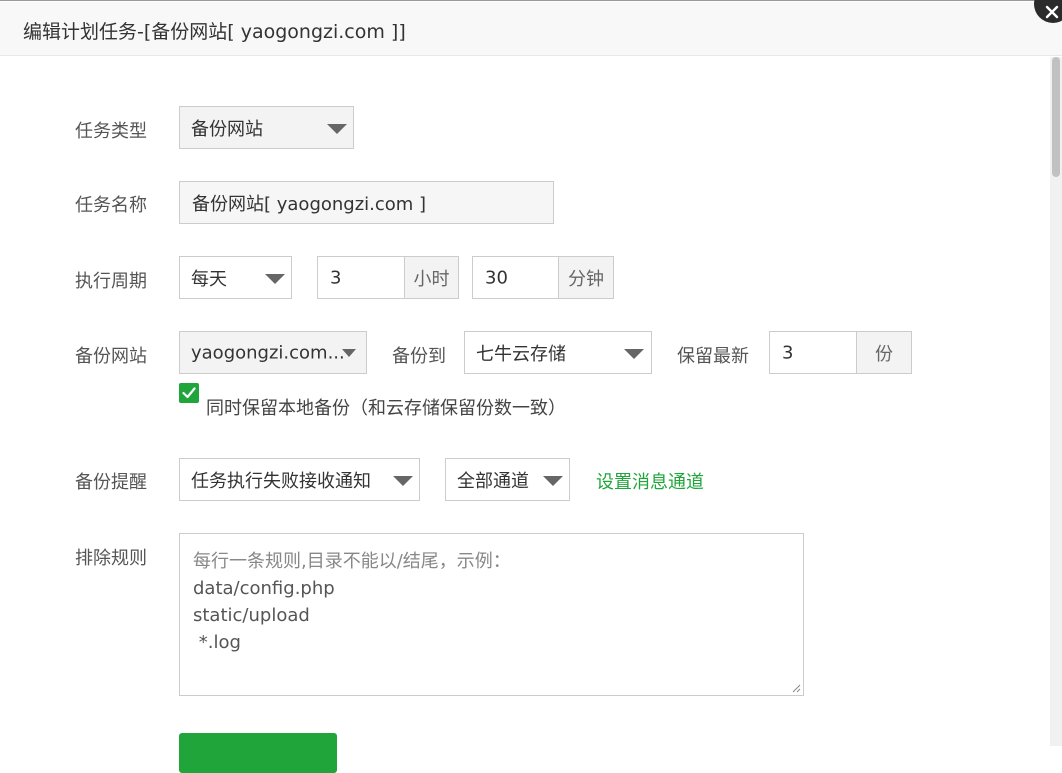 Image resolution: width=1062 pixels, height=773 pixels. What do you see at coordinates (281, 481) in the screenshot?
I see `notify-value: 任务执行失败接收通知` at bounding box center [281, 481].